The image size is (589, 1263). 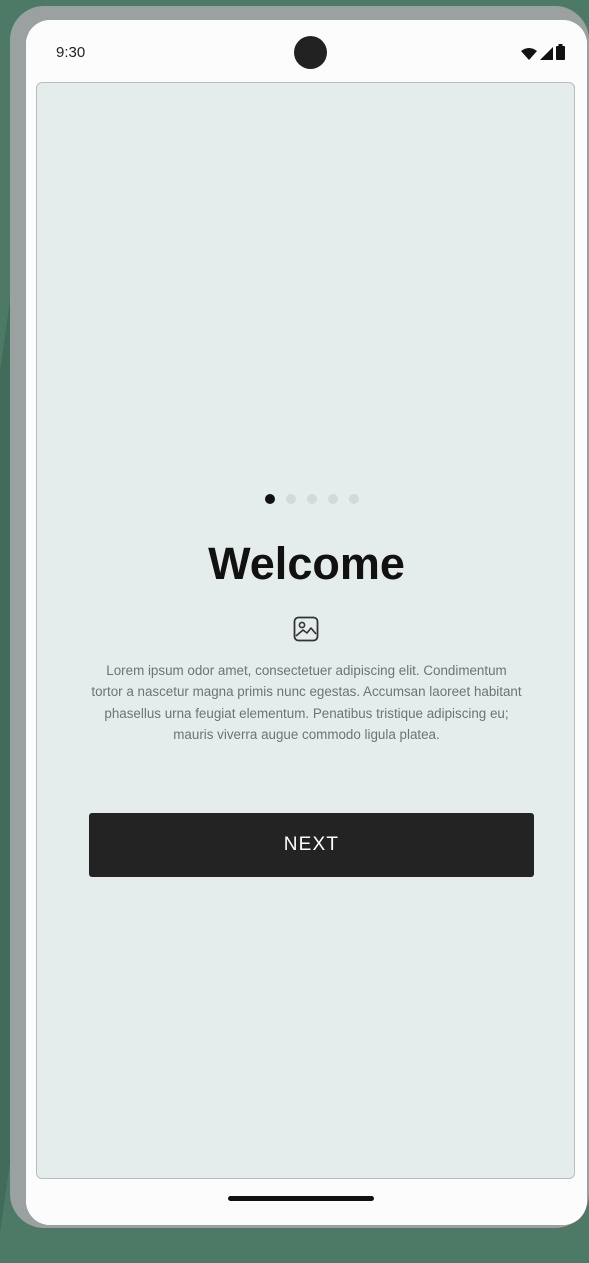 I want to click on battery-icon, so click(x=560, y=54).